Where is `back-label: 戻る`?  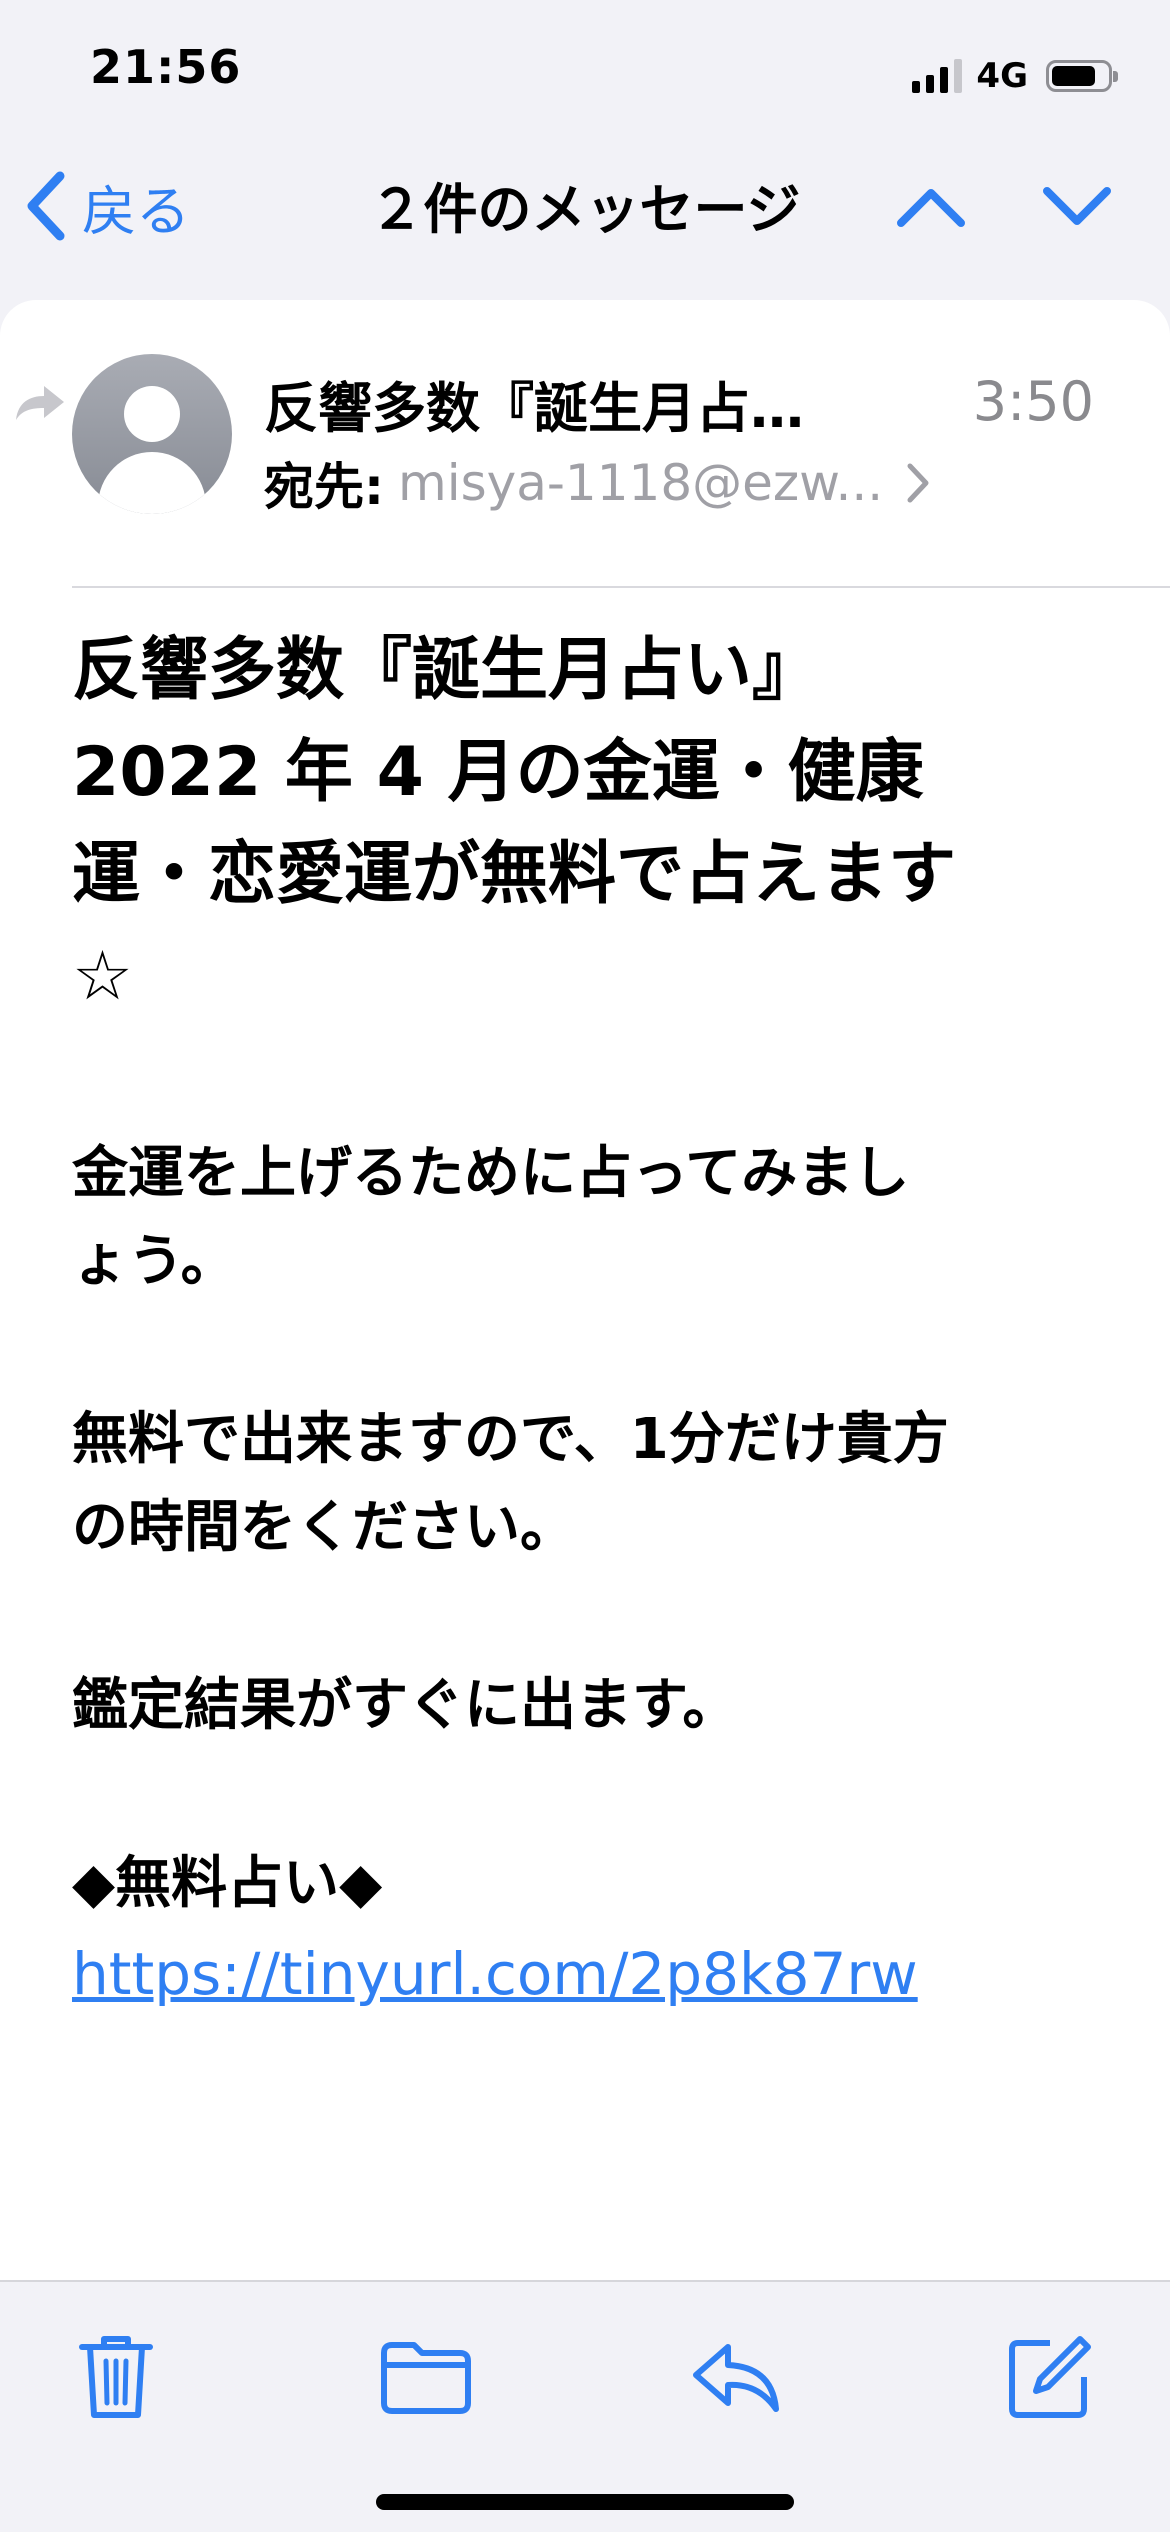 back-label: 戻る is located at coordinates (136, 211).